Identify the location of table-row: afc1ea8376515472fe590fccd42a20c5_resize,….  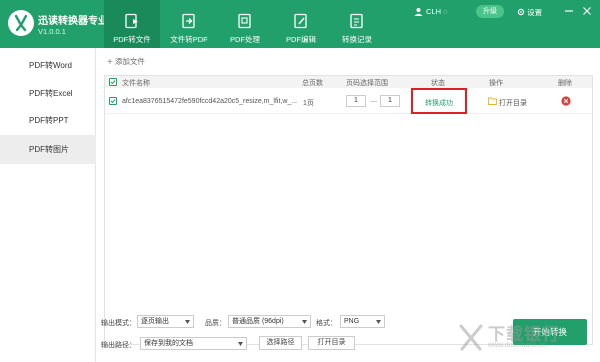
(348, 101).